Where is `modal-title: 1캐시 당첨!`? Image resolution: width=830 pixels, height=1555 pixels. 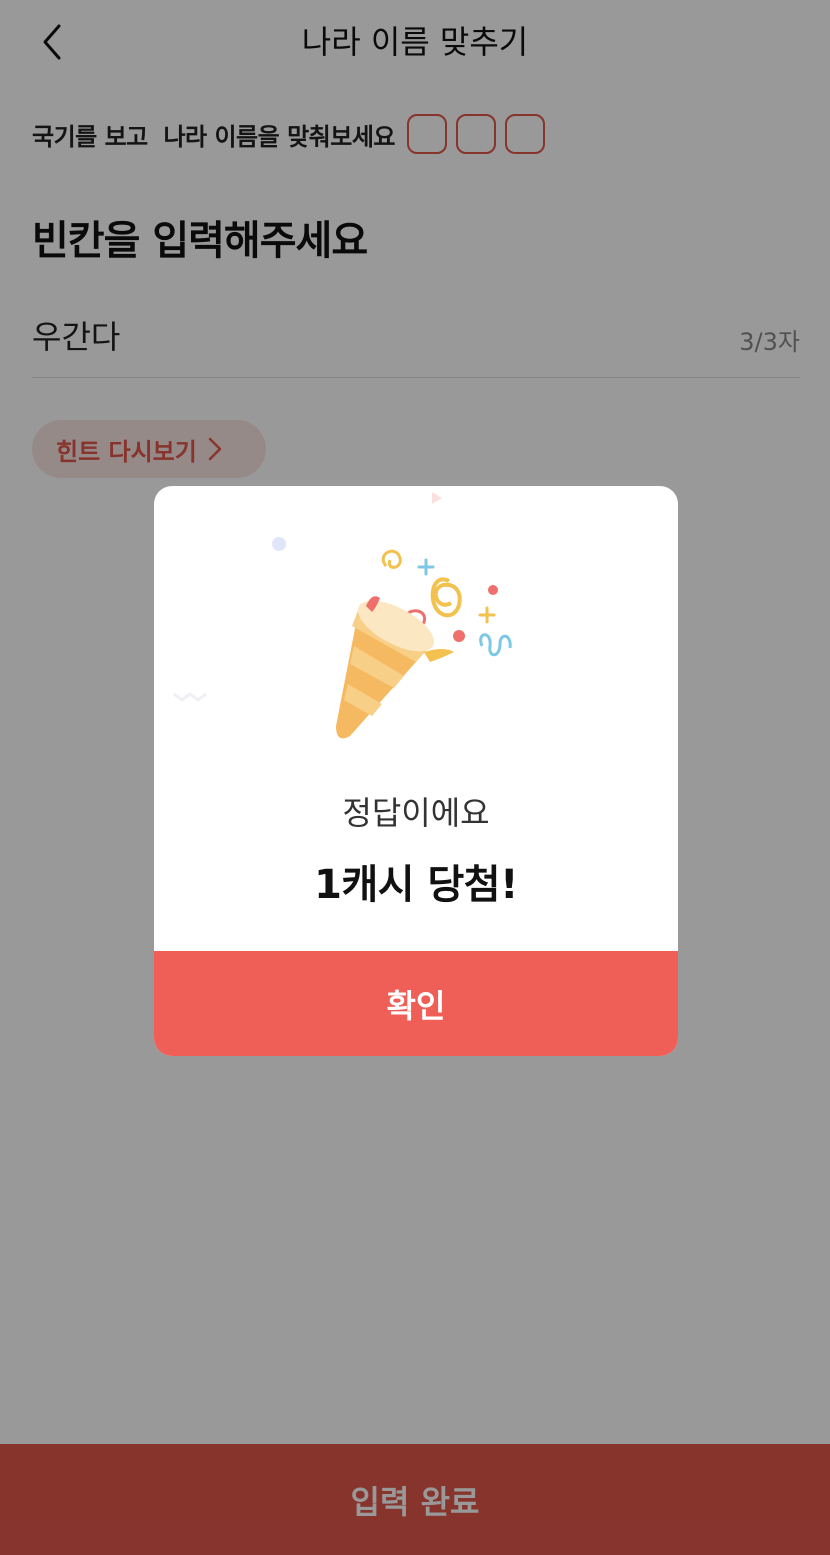 modal-title: 1캐시 당첨! is located at coordinates (416, 885).